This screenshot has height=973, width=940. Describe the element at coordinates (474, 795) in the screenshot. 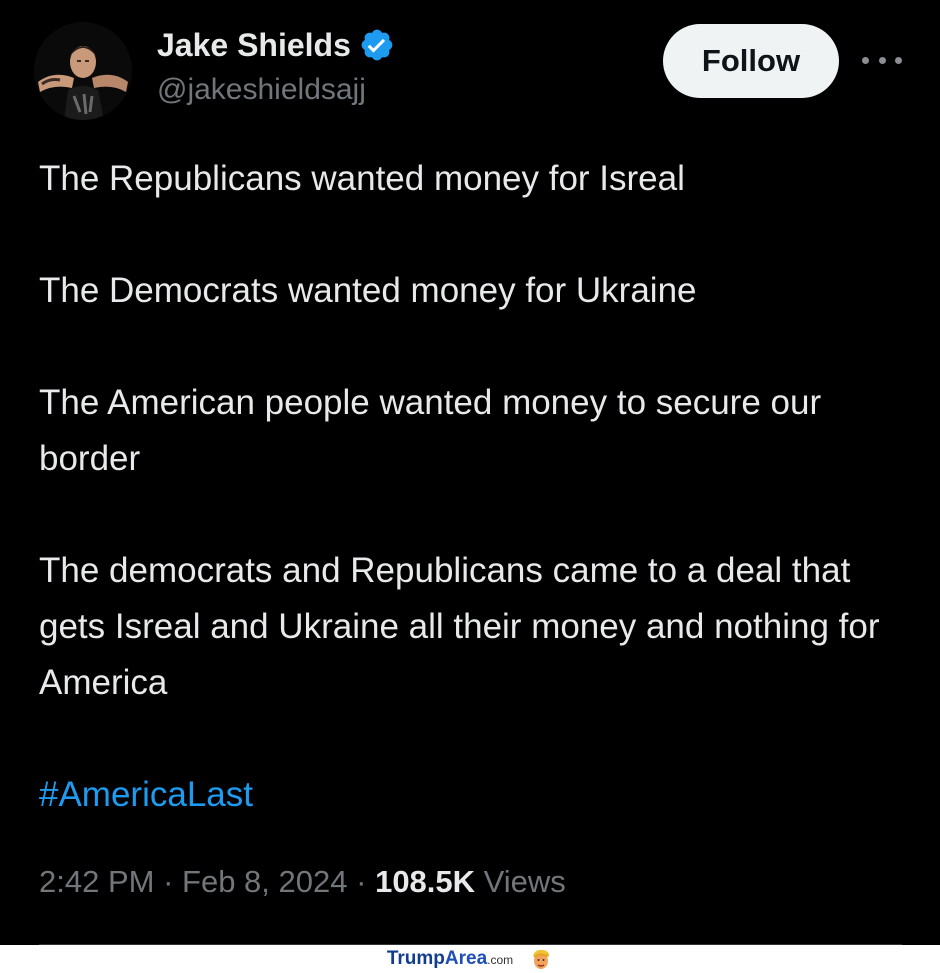

I see `hashtag-link: #AmericaLast` at that location.